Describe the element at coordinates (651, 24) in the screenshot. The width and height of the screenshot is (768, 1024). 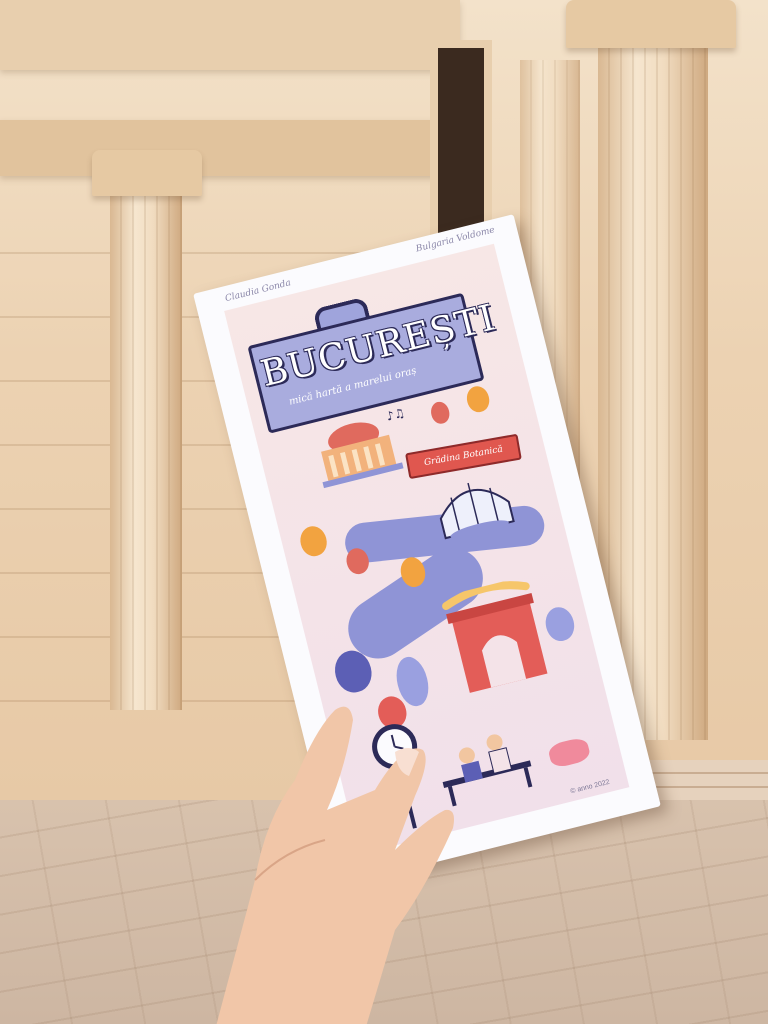
I see `right-column-capital` at that location.